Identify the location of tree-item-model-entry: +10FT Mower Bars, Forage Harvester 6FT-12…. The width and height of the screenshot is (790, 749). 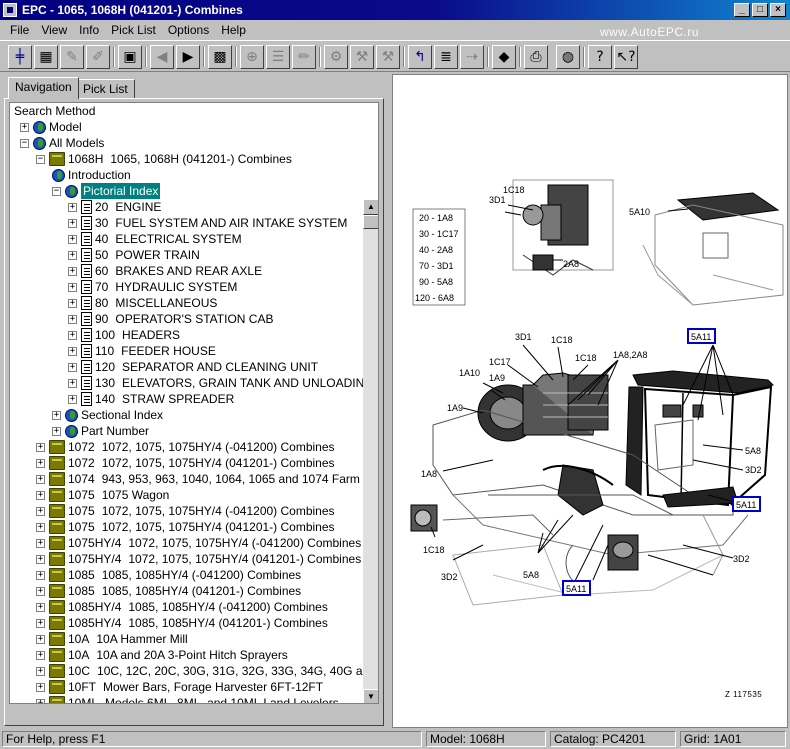
(179, 687).